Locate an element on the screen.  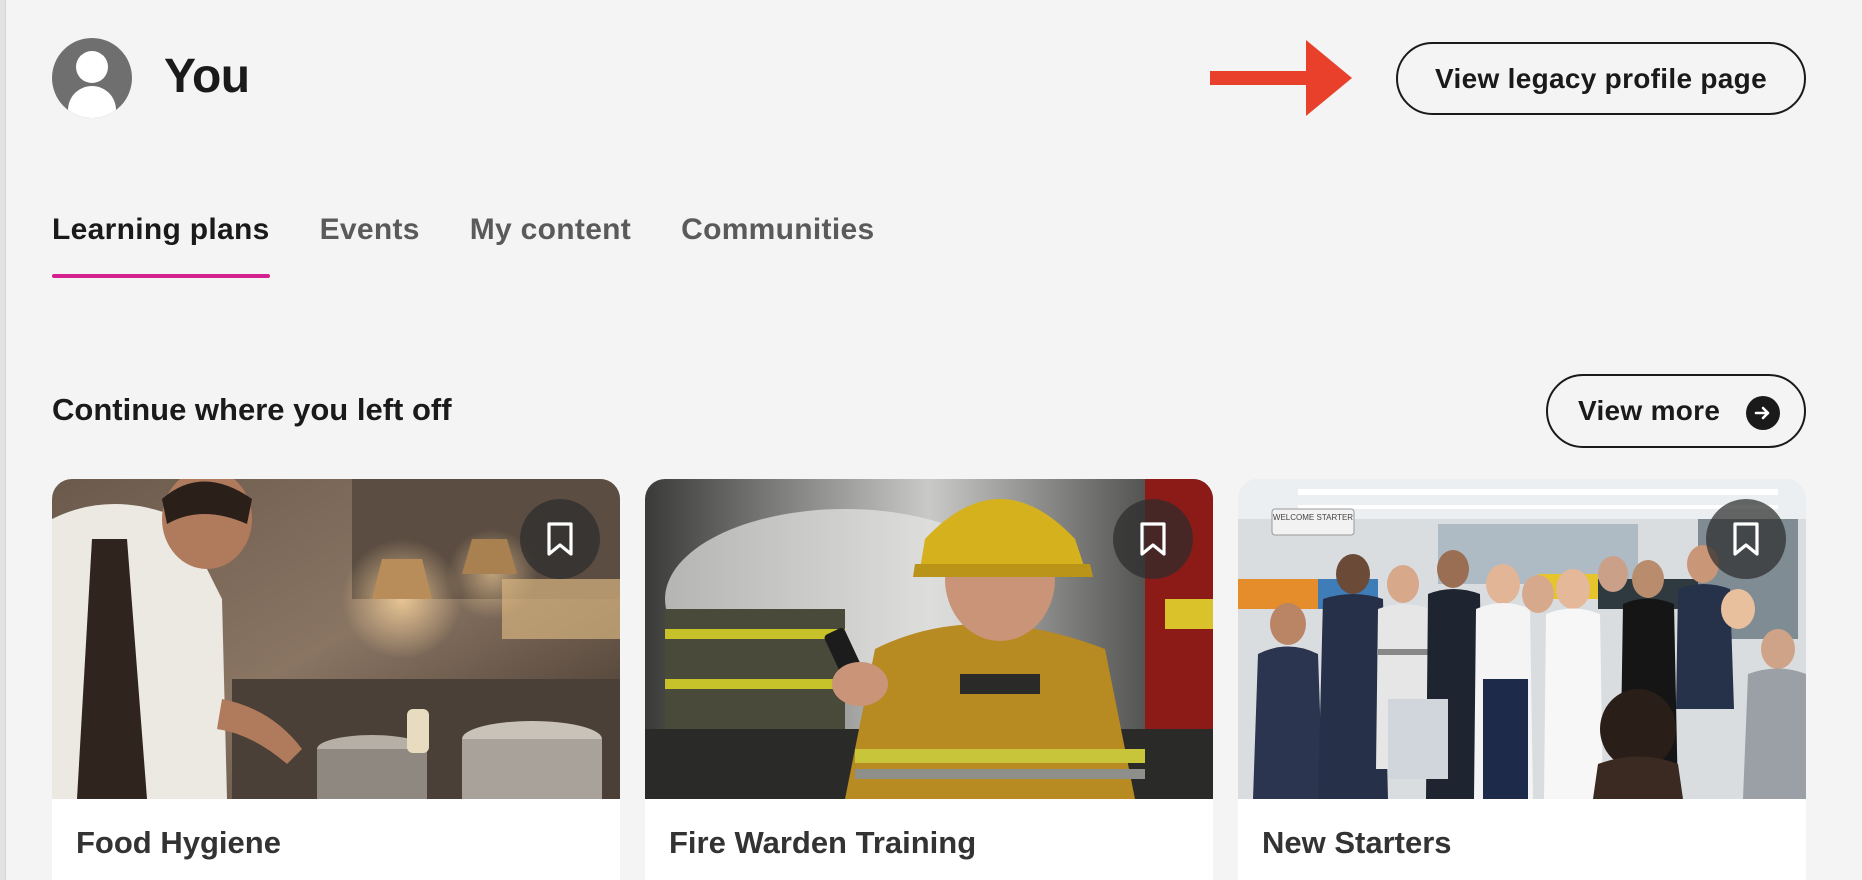
card-fire-warden-training: Fire Warden Training is located at coordinates (929, 679).